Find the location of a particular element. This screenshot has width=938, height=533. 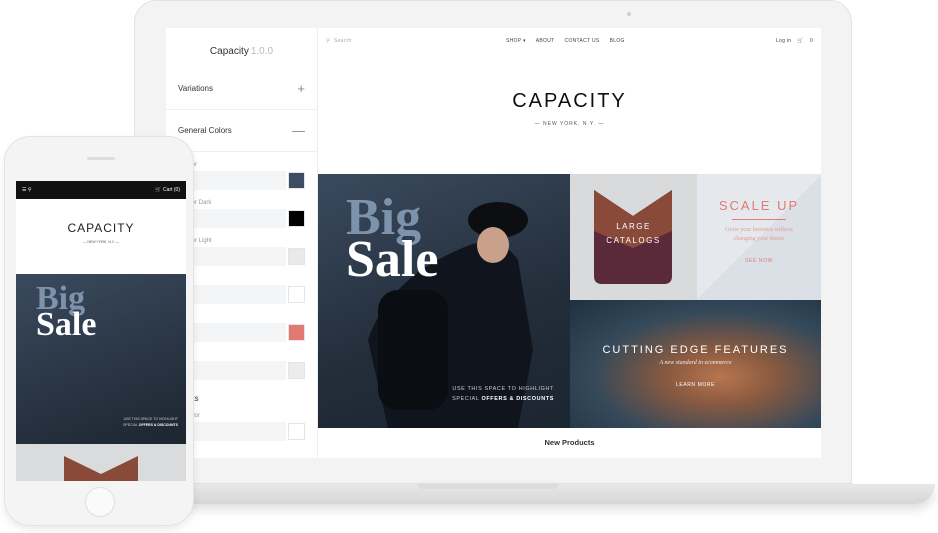

color-input: f is located at coordinates (232, 294).